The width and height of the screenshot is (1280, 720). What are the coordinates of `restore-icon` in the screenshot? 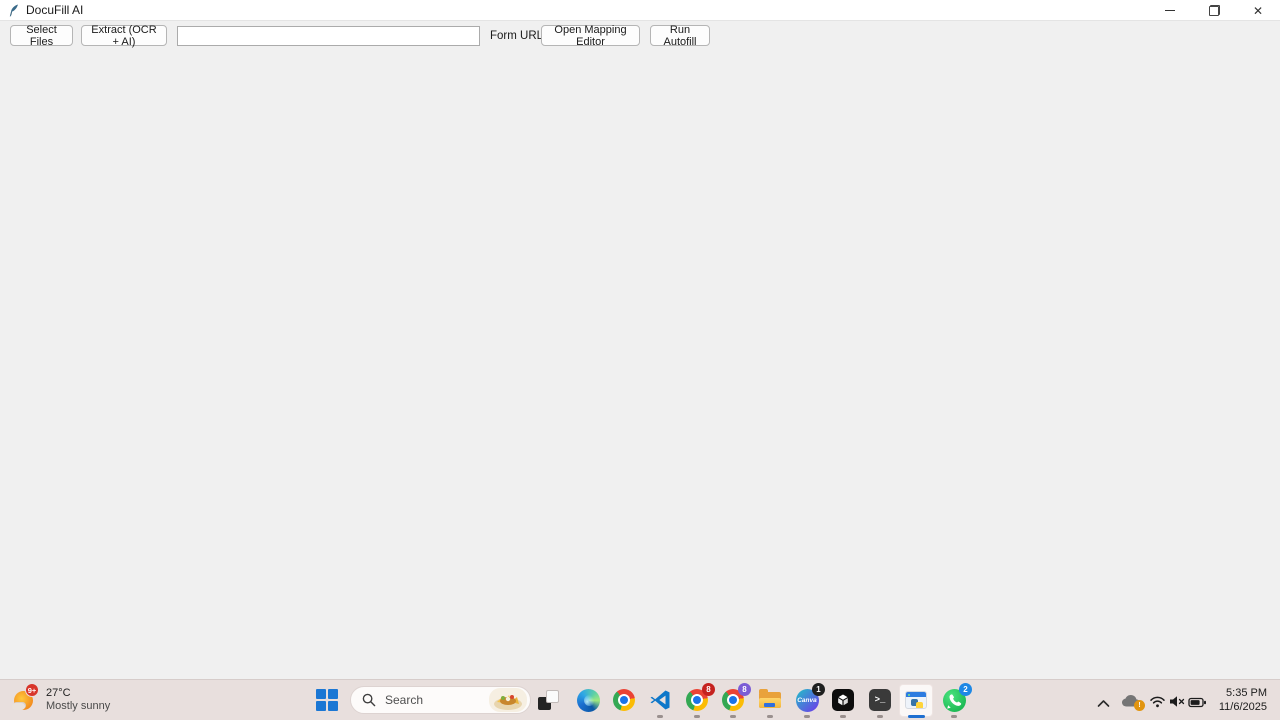 It's located at (1214, 10).